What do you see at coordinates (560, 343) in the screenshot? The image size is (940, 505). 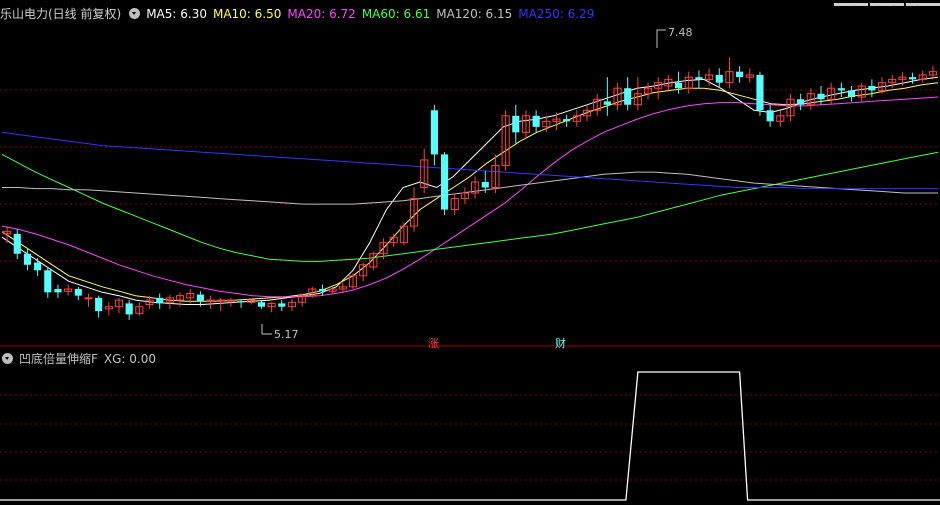 I see `mark-cai: 财` at bounding box center [560, 343].